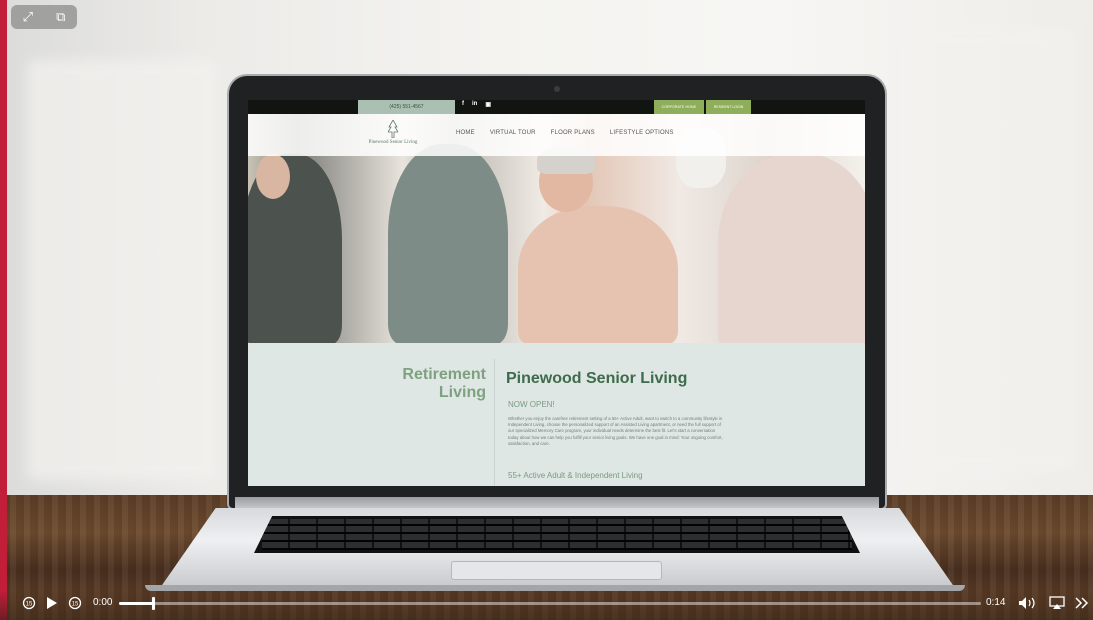 The width and height of the screenshot is (1093, 620). Describe the element at coordinates (642, 133) in the screenshot. I see `nav-lifestyle-options: LIFESTYLE OPTIONS` at that location.